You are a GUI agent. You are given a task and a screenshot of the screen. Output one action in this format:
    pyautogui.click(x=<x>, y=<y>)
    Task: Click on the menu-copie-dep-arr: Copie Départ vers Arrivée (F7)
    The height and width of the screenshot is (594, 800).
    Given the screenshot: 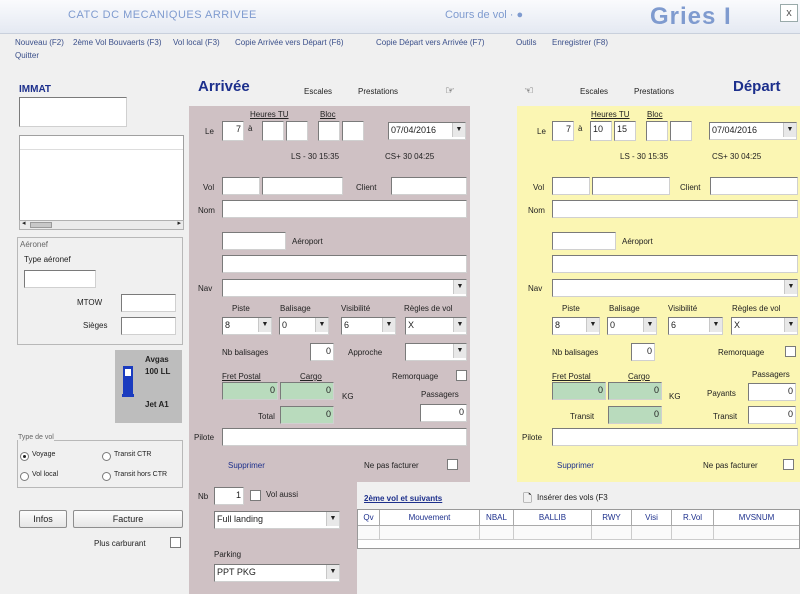 What is the action you would take?
    pyautogui.click(x=430, y=42)
    